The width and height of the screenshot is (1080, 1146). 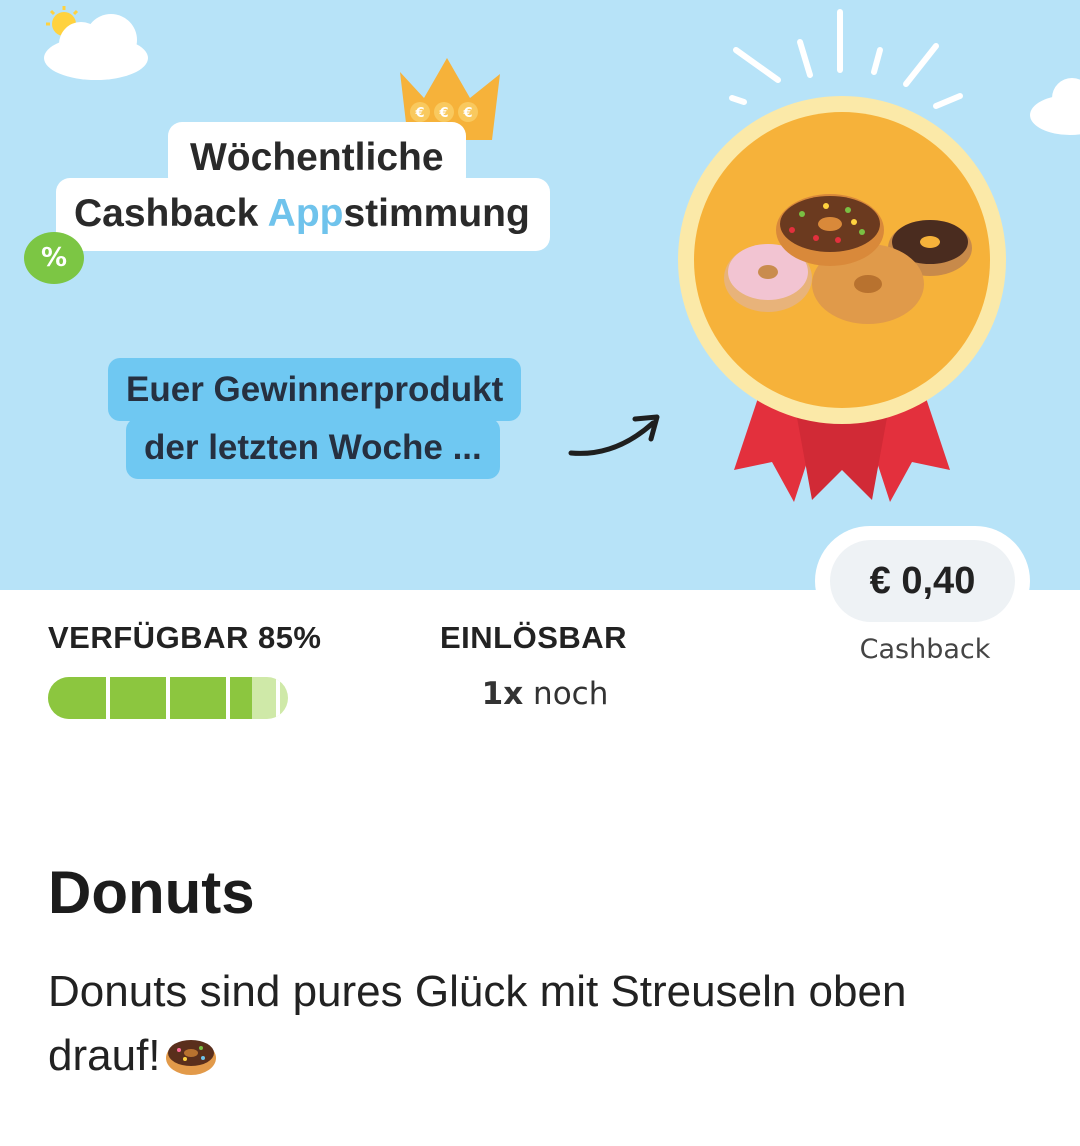 What do you see at coordinates (614, 435) in the screenshot?
I see `curved-arrow-icon` at bounding box center [614, 435].